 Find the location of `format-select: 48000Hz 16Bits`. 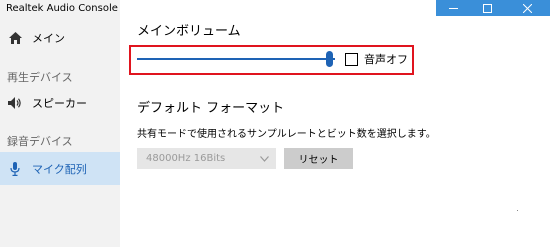

format-select: 48000Hz 16Bits is located at coordinates (206, 158).